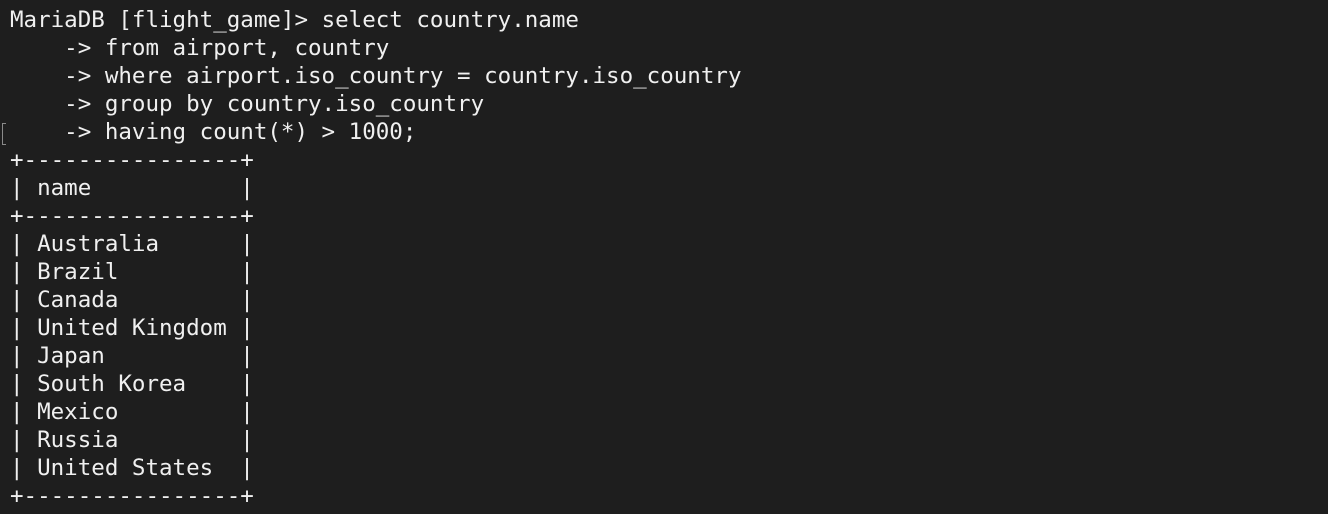 Image resolution: width=1328 pixels, height=514 pixels. What do you see at coordinates (4, 134) in the screenshot?
I see `line-marker-icon` at bounding box center [4, 134].